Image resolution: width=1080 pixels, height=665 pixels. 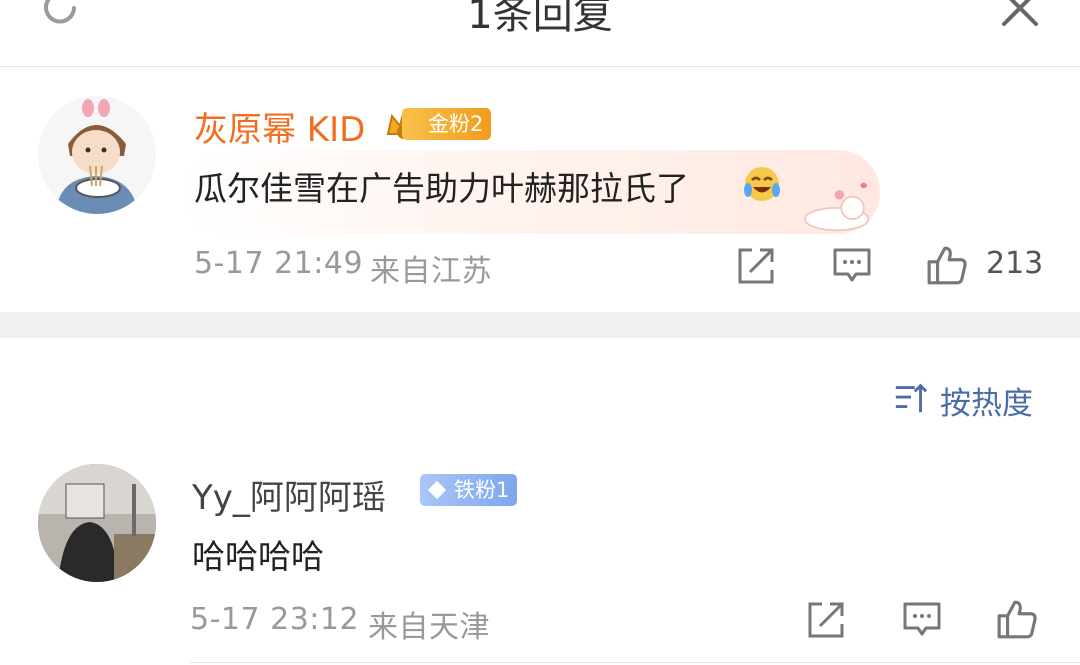 I want to click on reply-location: 来自天津, so click(x=429, y=627).